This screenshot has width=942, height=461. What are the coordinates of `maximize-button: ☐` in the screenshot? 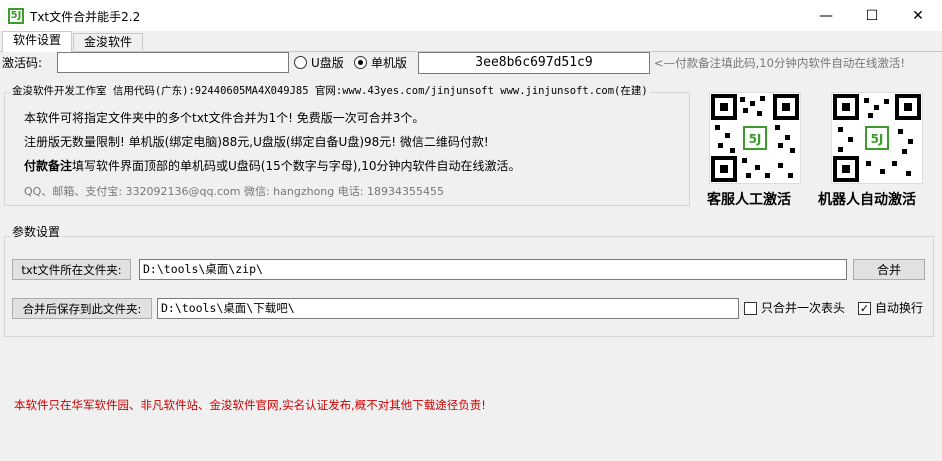 It's located at (872, 15).